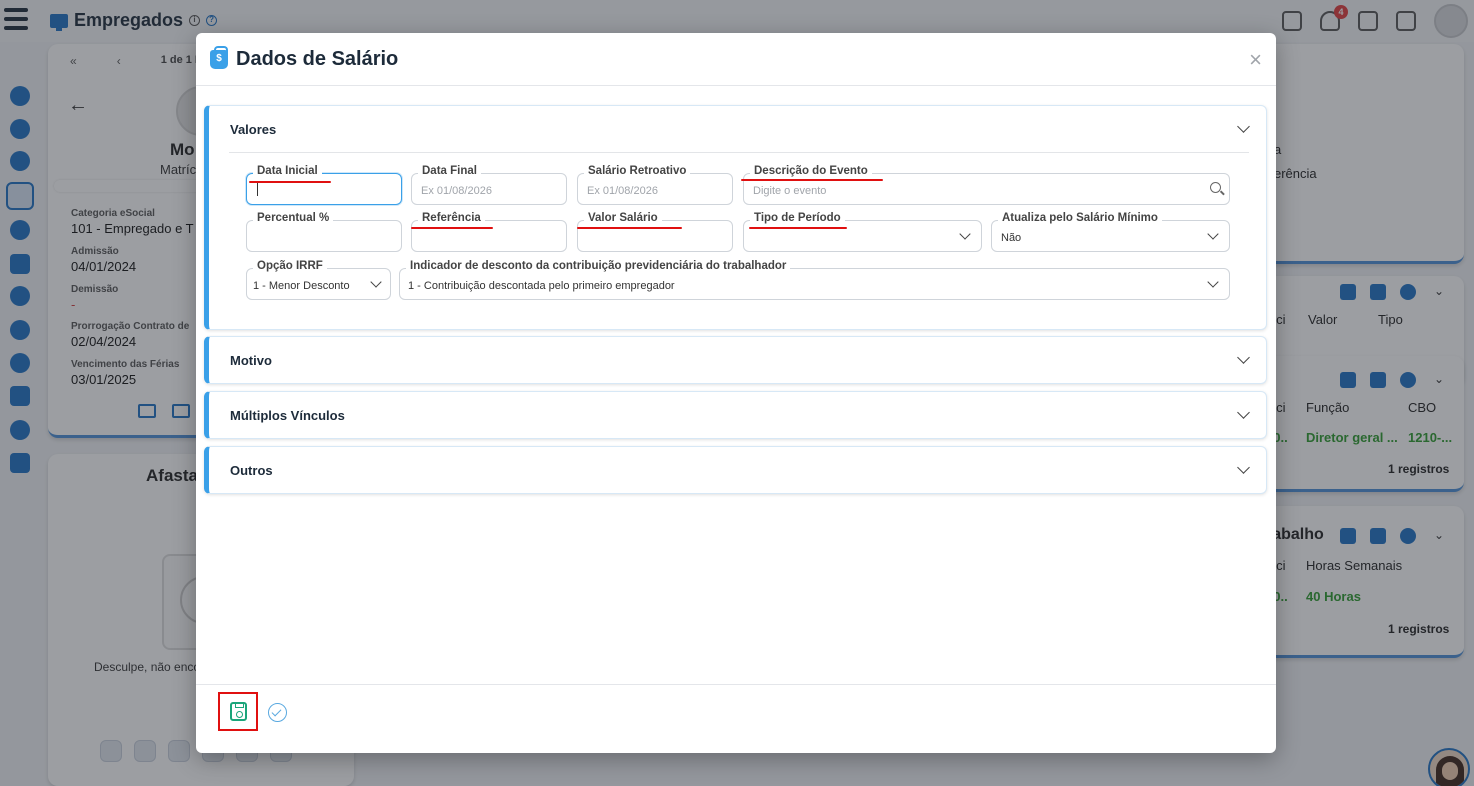  Describe the element at coordinates (456, 191) in the screenshot. I see `data-final-placeholder: Ex 01/08/2026` at that location.